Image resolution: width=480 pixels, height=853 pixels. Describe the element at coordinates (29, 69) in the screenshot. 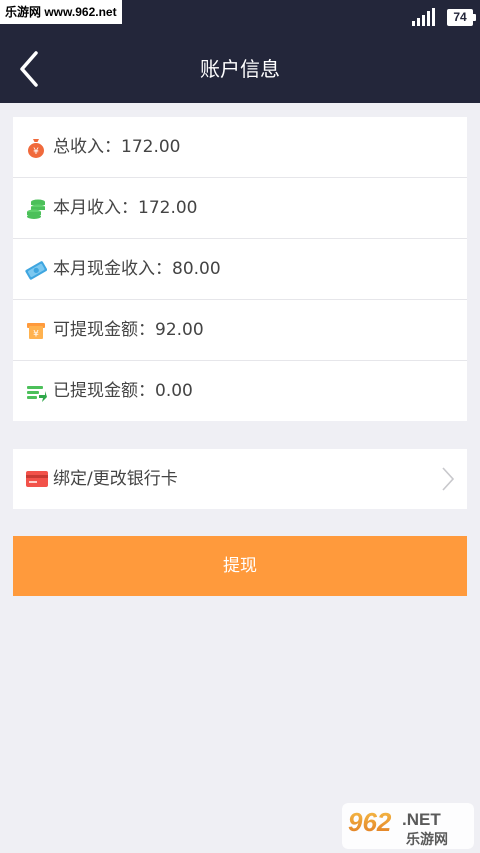

I see `chevron-left-icon` at that location.